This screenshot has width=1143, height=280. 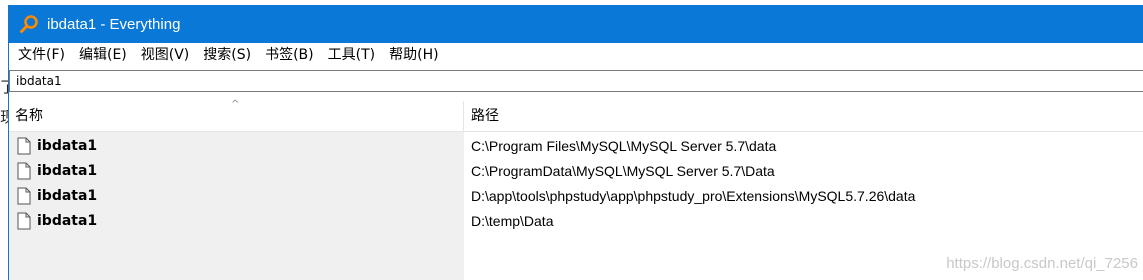 I want to click on magnifier-app-icon, so click(x=29, y=24).